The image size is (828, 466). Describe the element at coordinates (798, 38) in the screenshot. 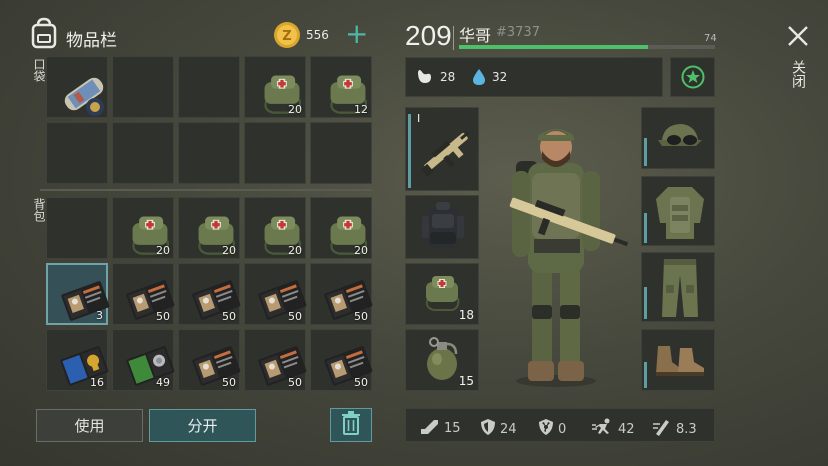

I see `close-icon` at that location.